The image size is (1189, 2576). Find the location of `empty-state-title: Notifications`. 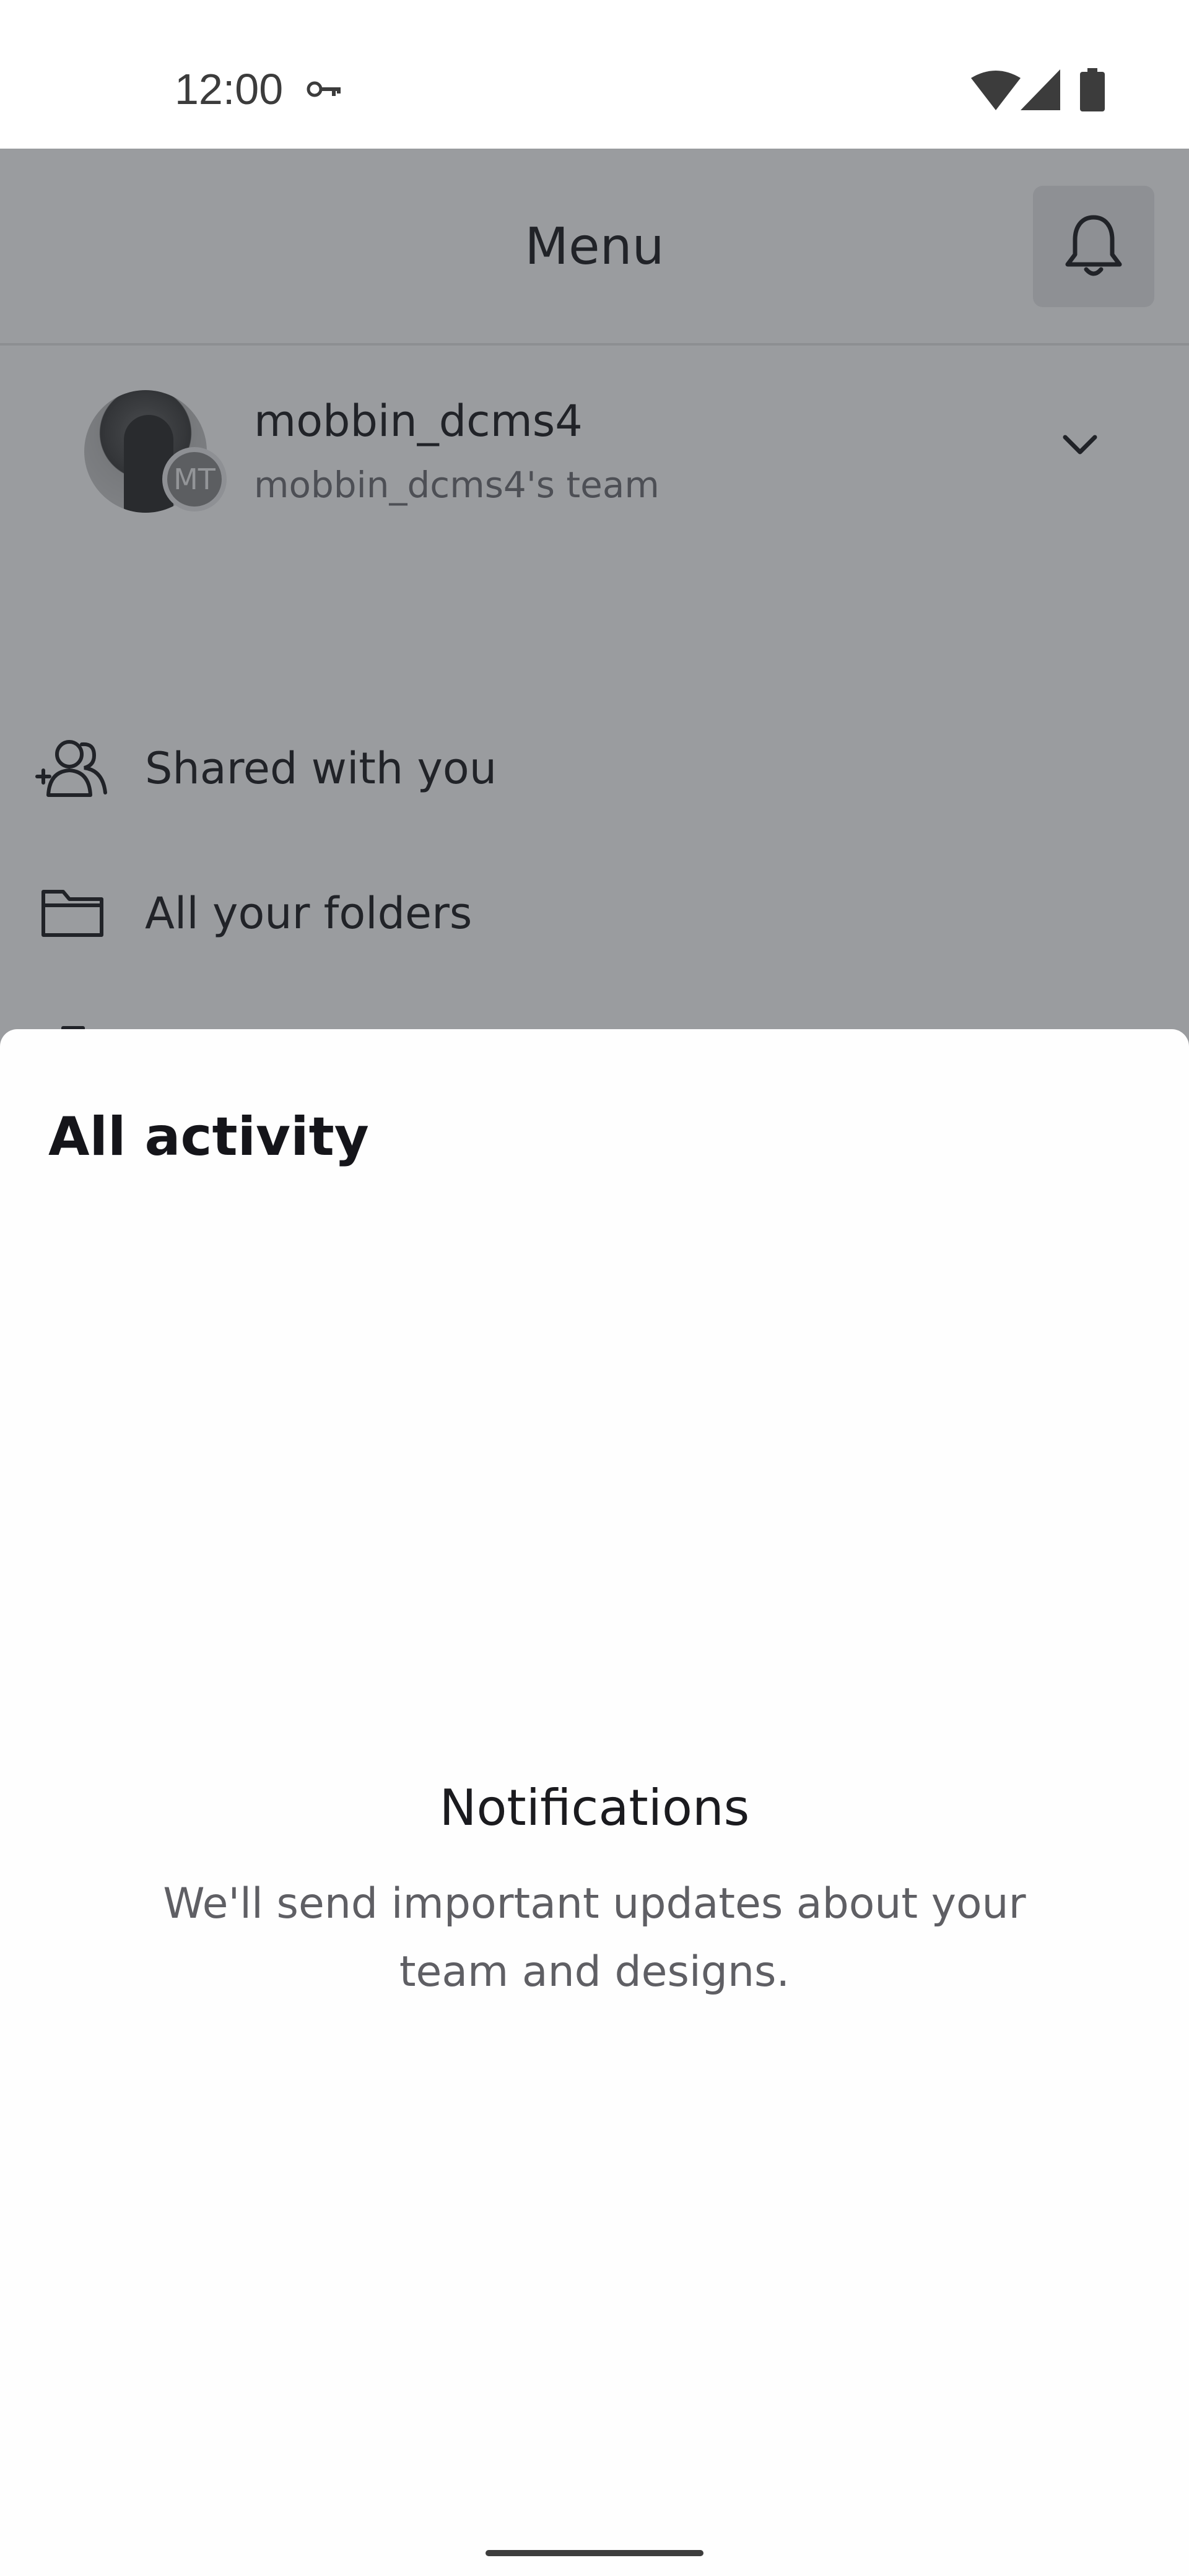

empty-state-title: Notifications is located at coordinates (594, 1808).